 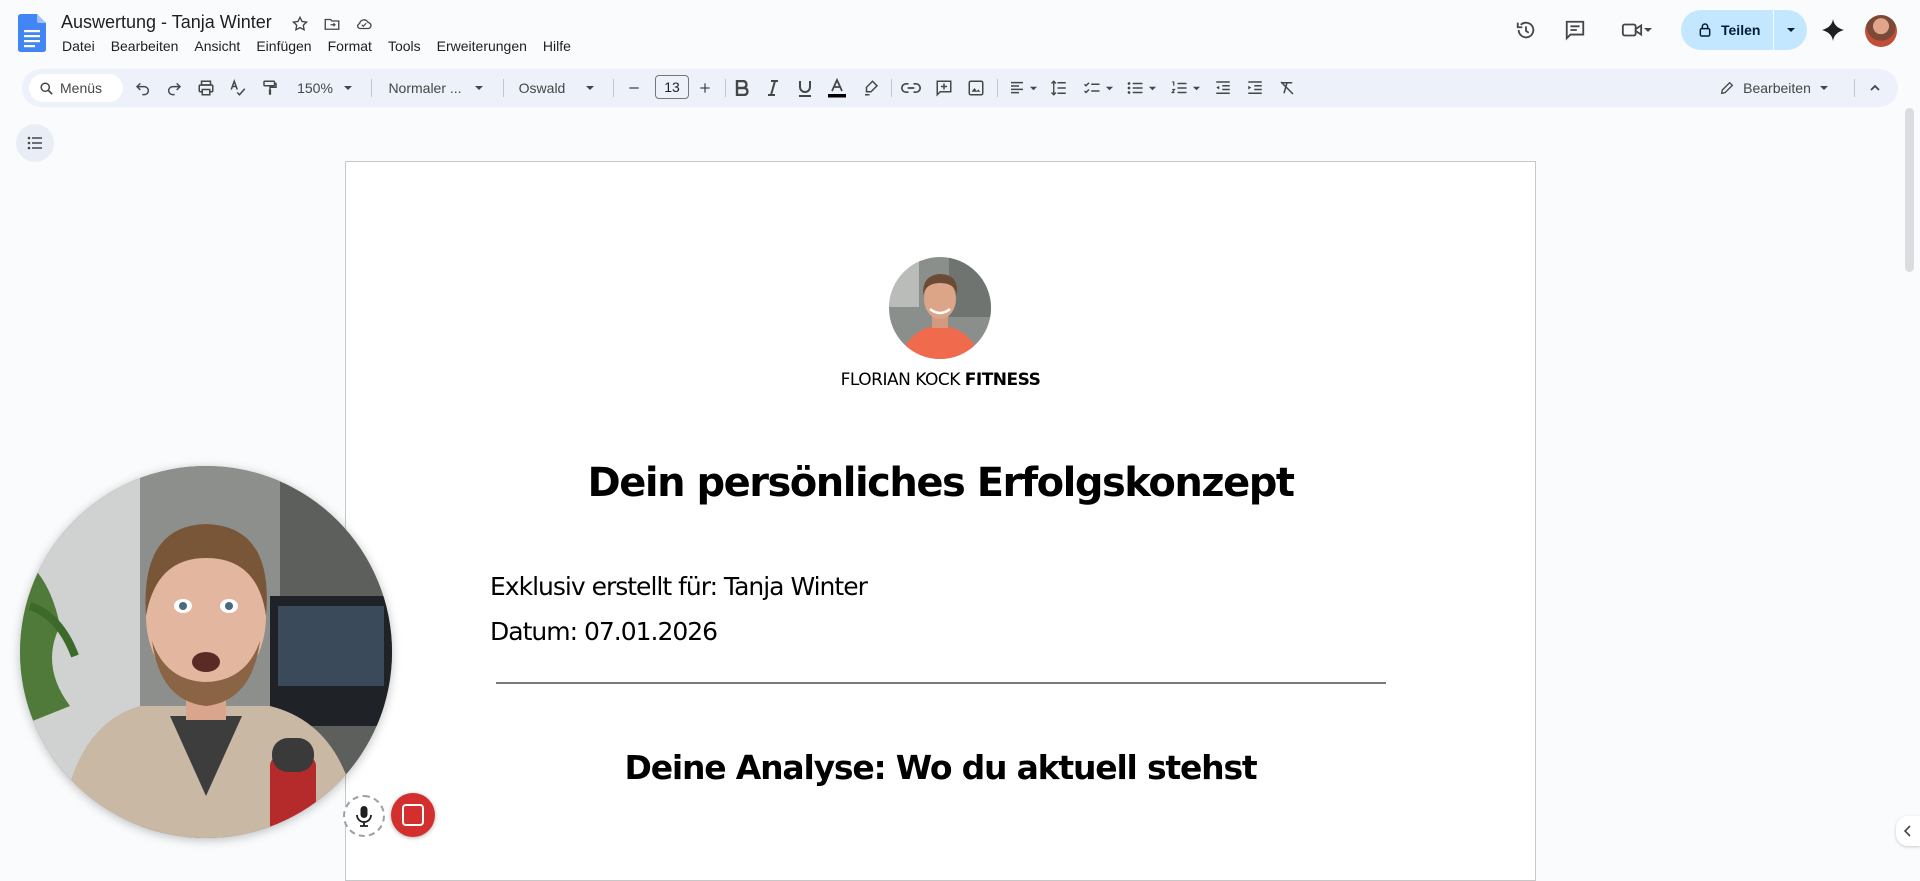 What do you see at coordinates (238, 88) in the screenshot?
I see `spellcheck-icon` at bounding box center [238, 88].